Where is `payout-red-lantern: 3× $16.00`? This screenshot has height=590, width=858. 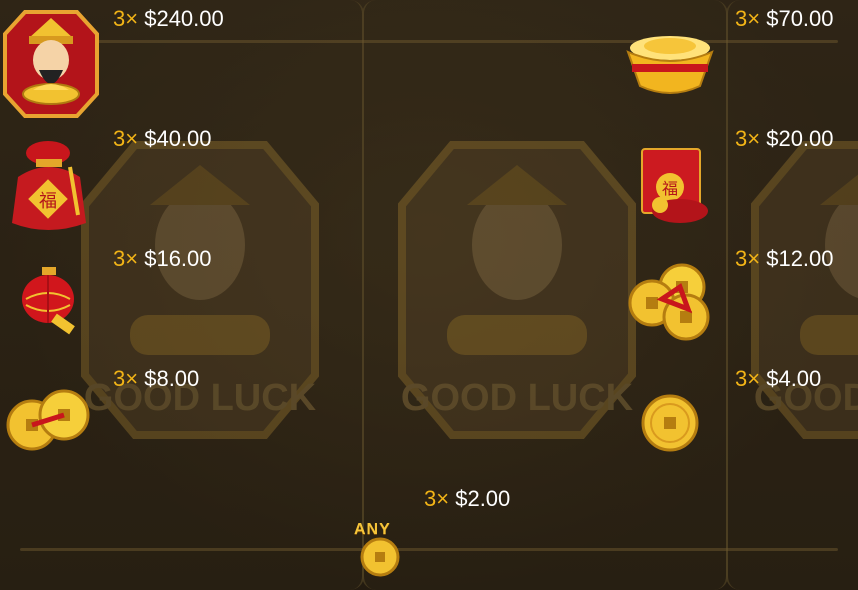 payout-red-lantern: 3× $16.00 is located at coordinates (162, 259).